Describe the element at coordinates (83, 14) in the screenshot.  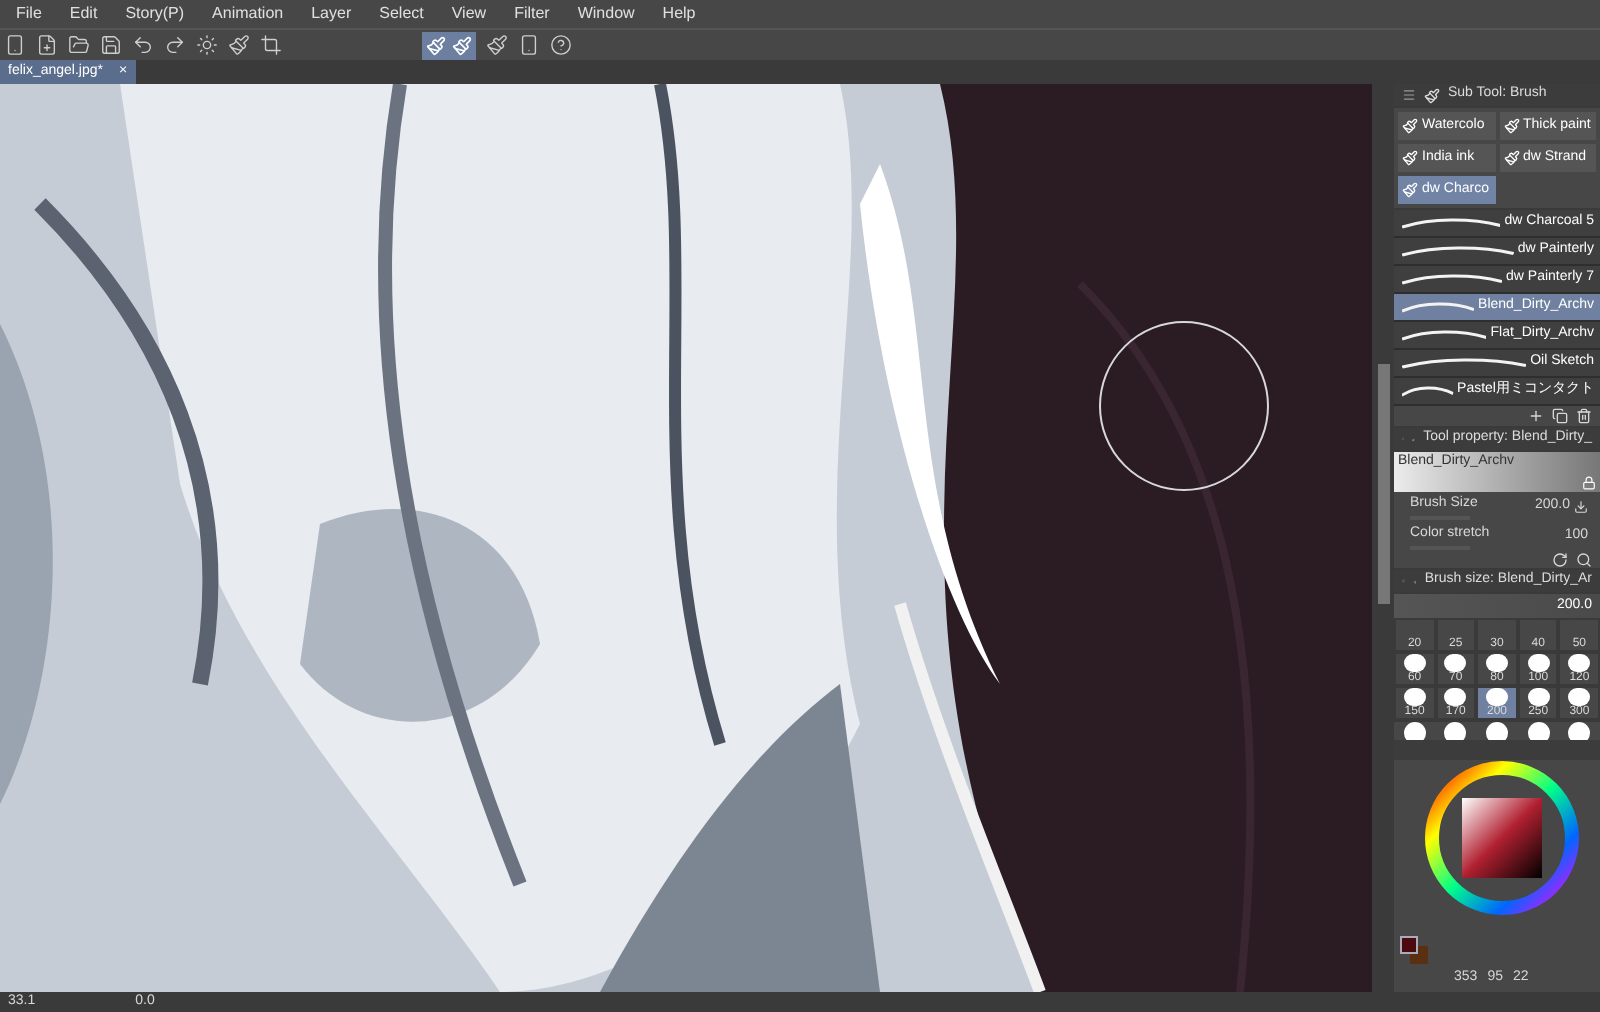
I see `menu-item: Edit` at that location.